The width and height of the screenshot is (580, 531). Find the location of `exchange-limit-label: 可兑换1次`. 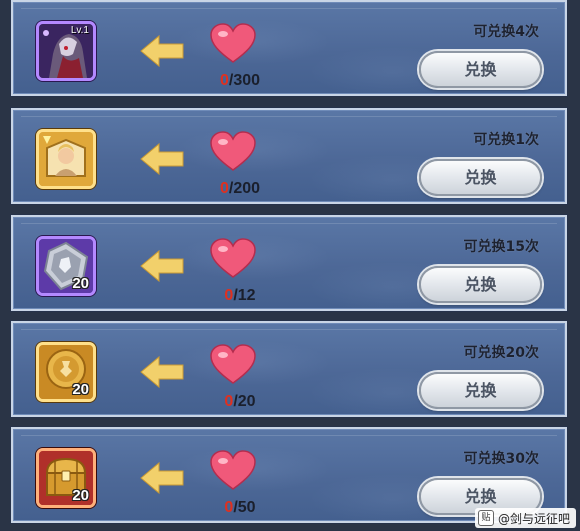

exchange-limit-label: 可兑换1次 is located at coordinates (506, 140).